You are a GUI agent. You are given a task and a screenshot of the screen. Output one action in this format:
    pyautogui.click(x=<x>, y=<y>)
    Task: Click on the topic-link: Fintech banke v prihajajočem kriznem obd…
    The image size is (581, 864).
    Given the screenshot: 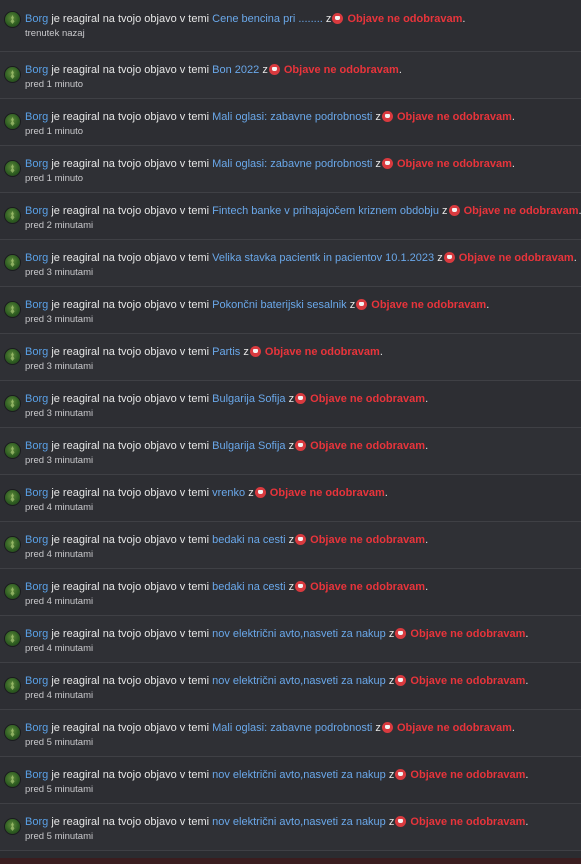 What is the action you would take?
    pyautogui.click(x=325, y=211)
    